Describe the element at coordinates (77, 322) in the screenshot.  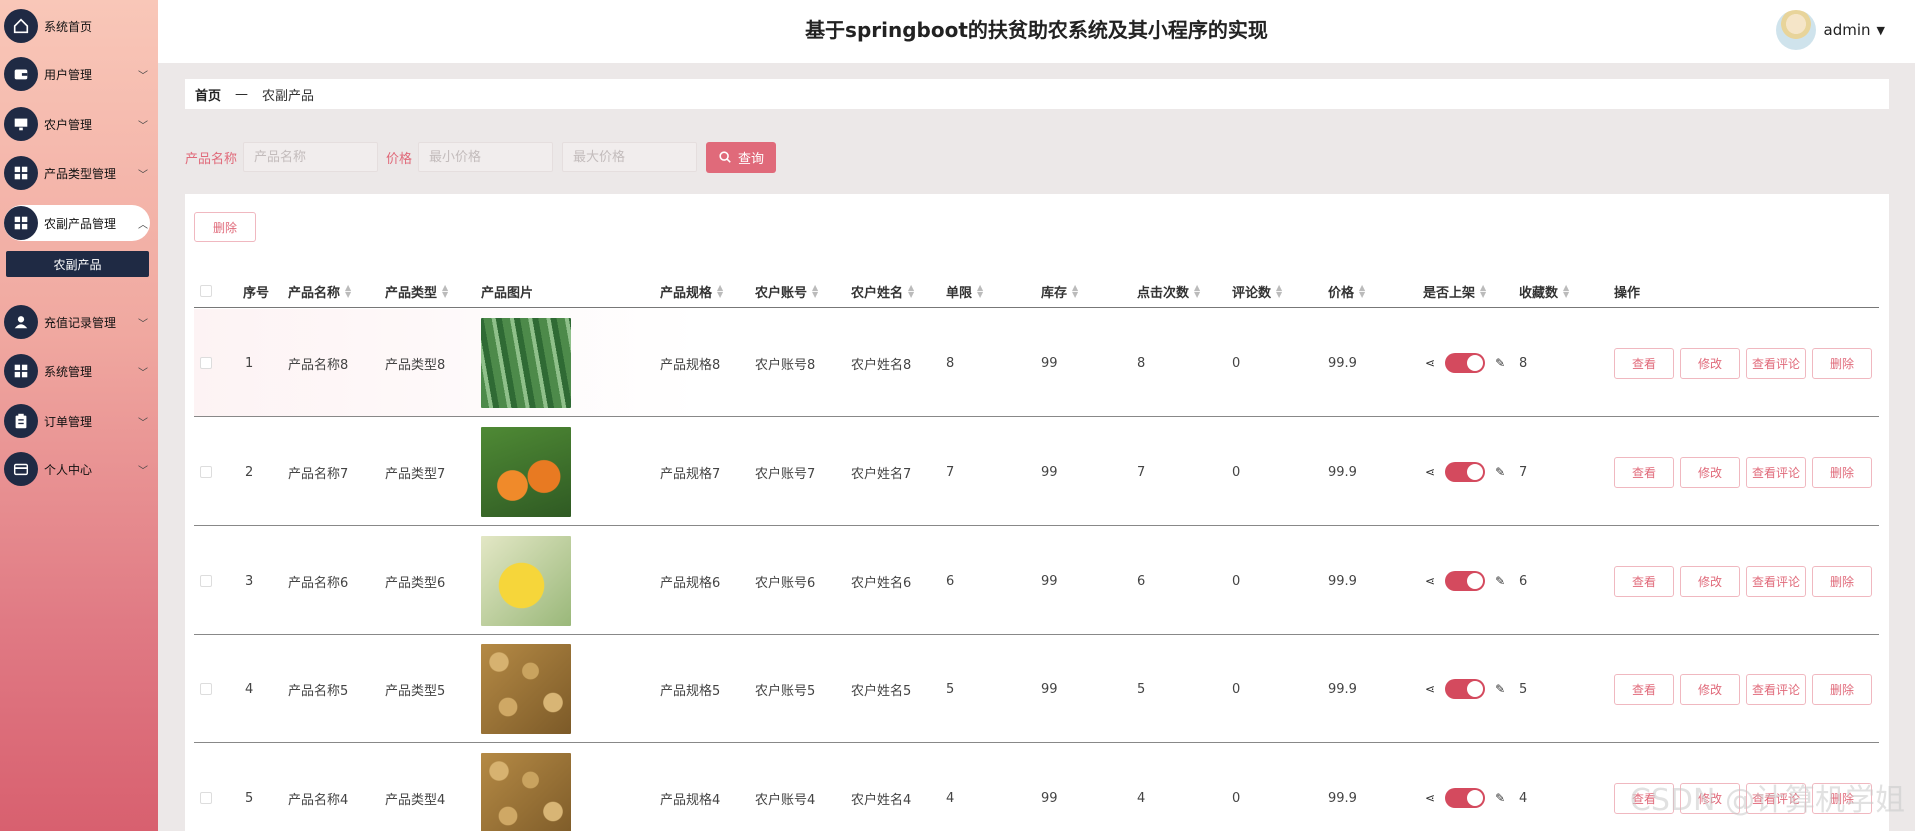
I see `sidebar-item-recharge: 充值记录管理 ﹀` at that location.